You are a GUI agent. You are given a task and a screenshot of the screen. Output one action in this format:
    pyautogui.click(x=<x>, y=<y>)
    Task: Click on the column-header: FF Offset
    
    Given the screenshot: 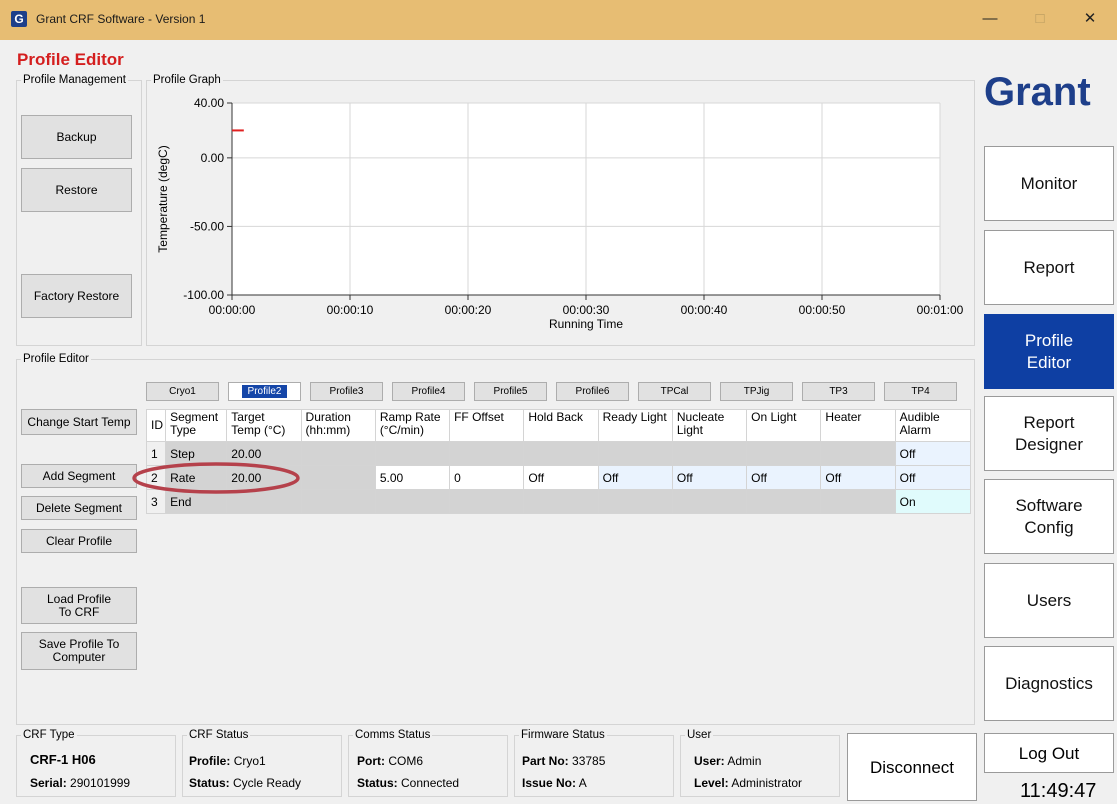 What is the action you would take?
    pyautogui.click(x=487, y=425)
    